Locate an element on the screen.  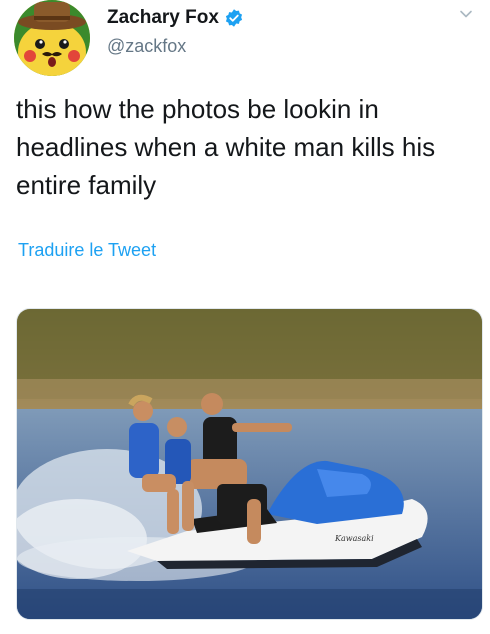
display-name: Zachary Fox is located at coordinates (163, 18).